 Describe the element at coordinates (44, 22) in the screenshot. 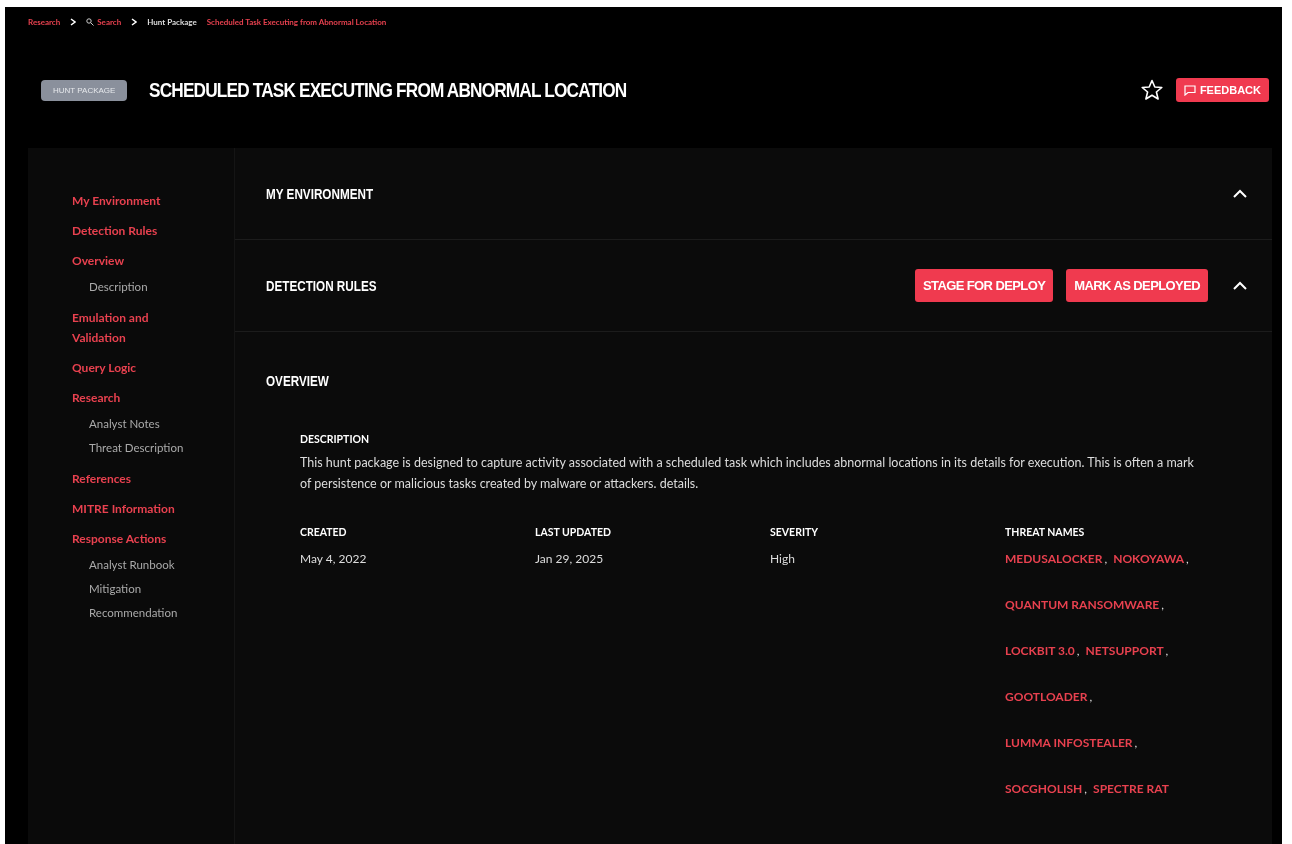

I see `breadcrumb-link: Research` at that location.